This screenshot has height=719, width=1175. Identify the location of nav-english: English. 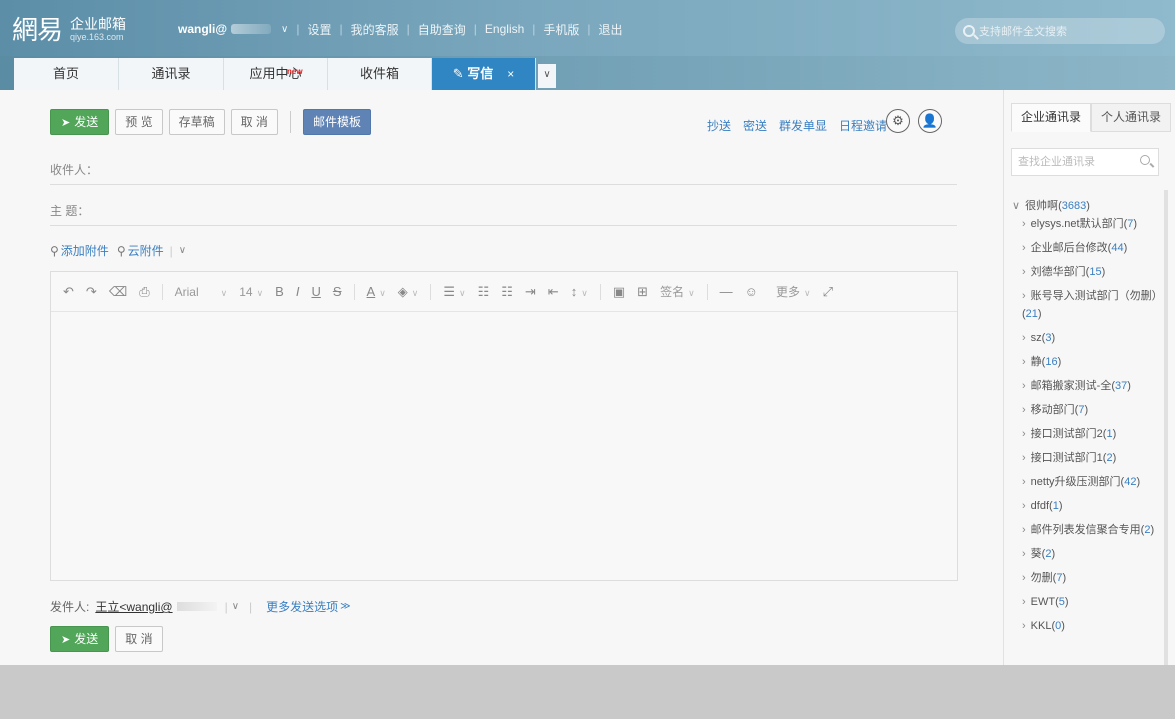
(504, 29).